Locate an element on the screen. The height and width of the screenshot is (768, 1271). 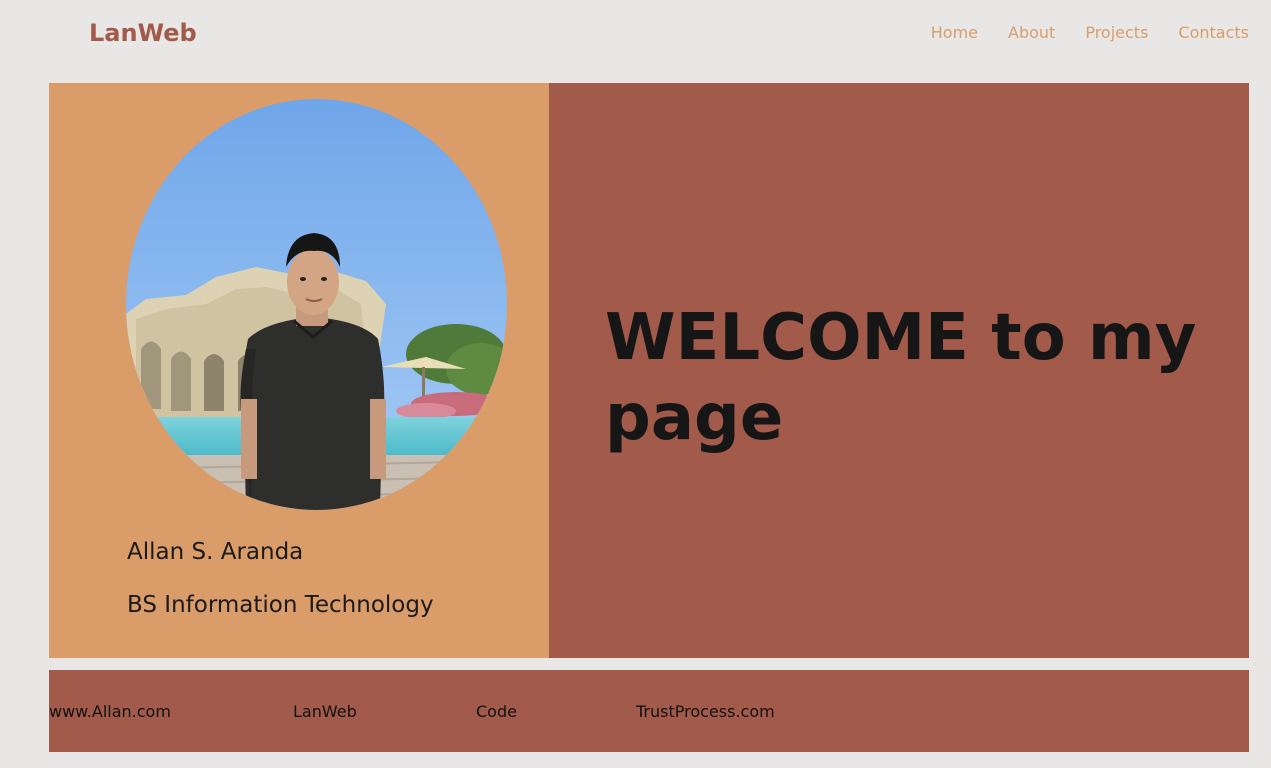
profile-degree: BS Information Technology is located at coordinates (280, 605).